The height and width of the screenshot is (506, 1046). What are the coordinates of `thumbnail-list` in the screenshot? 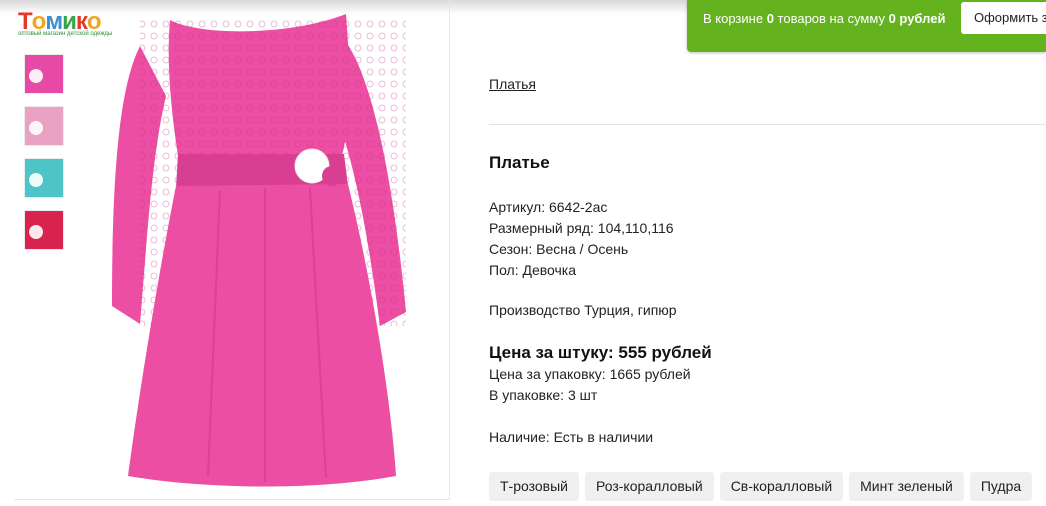 It's located at (44, 158).